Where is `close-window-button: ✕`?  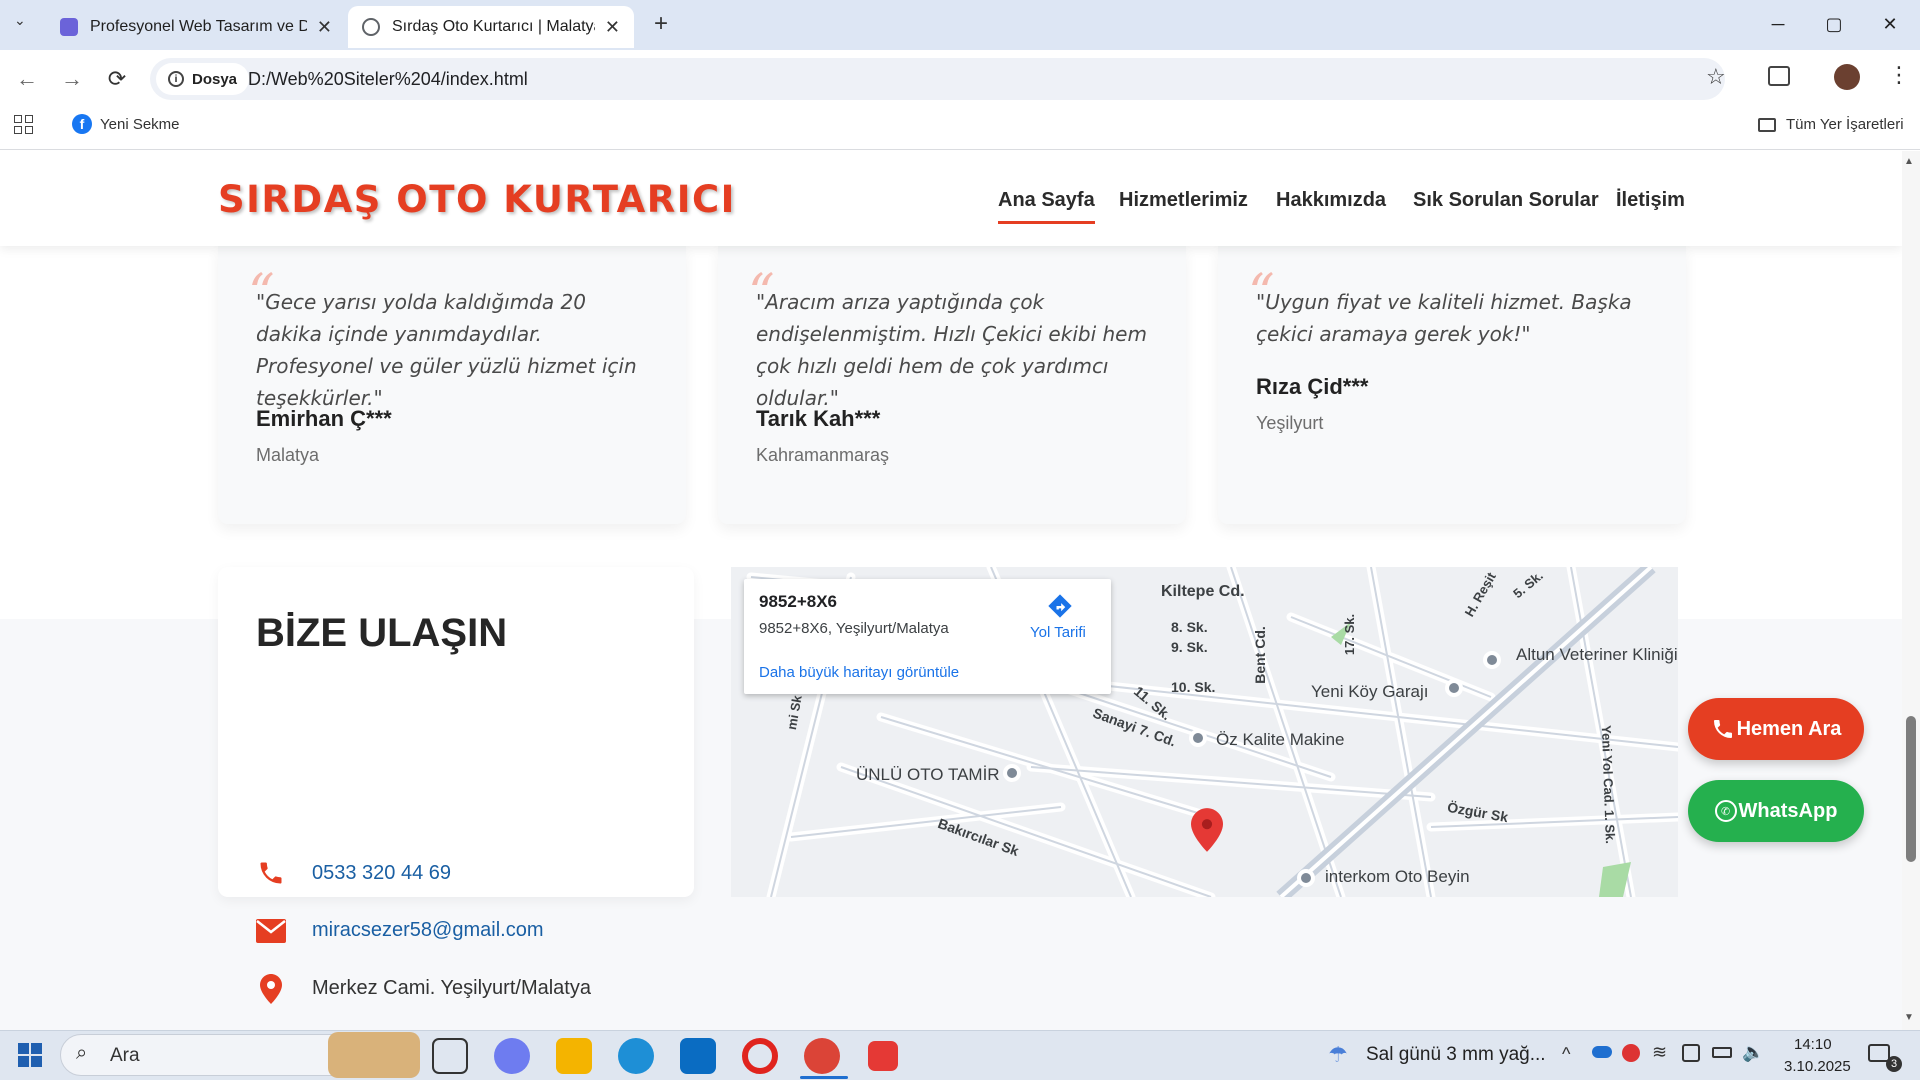 close-window-button: ✕ is located at coordinates (1890, 24).